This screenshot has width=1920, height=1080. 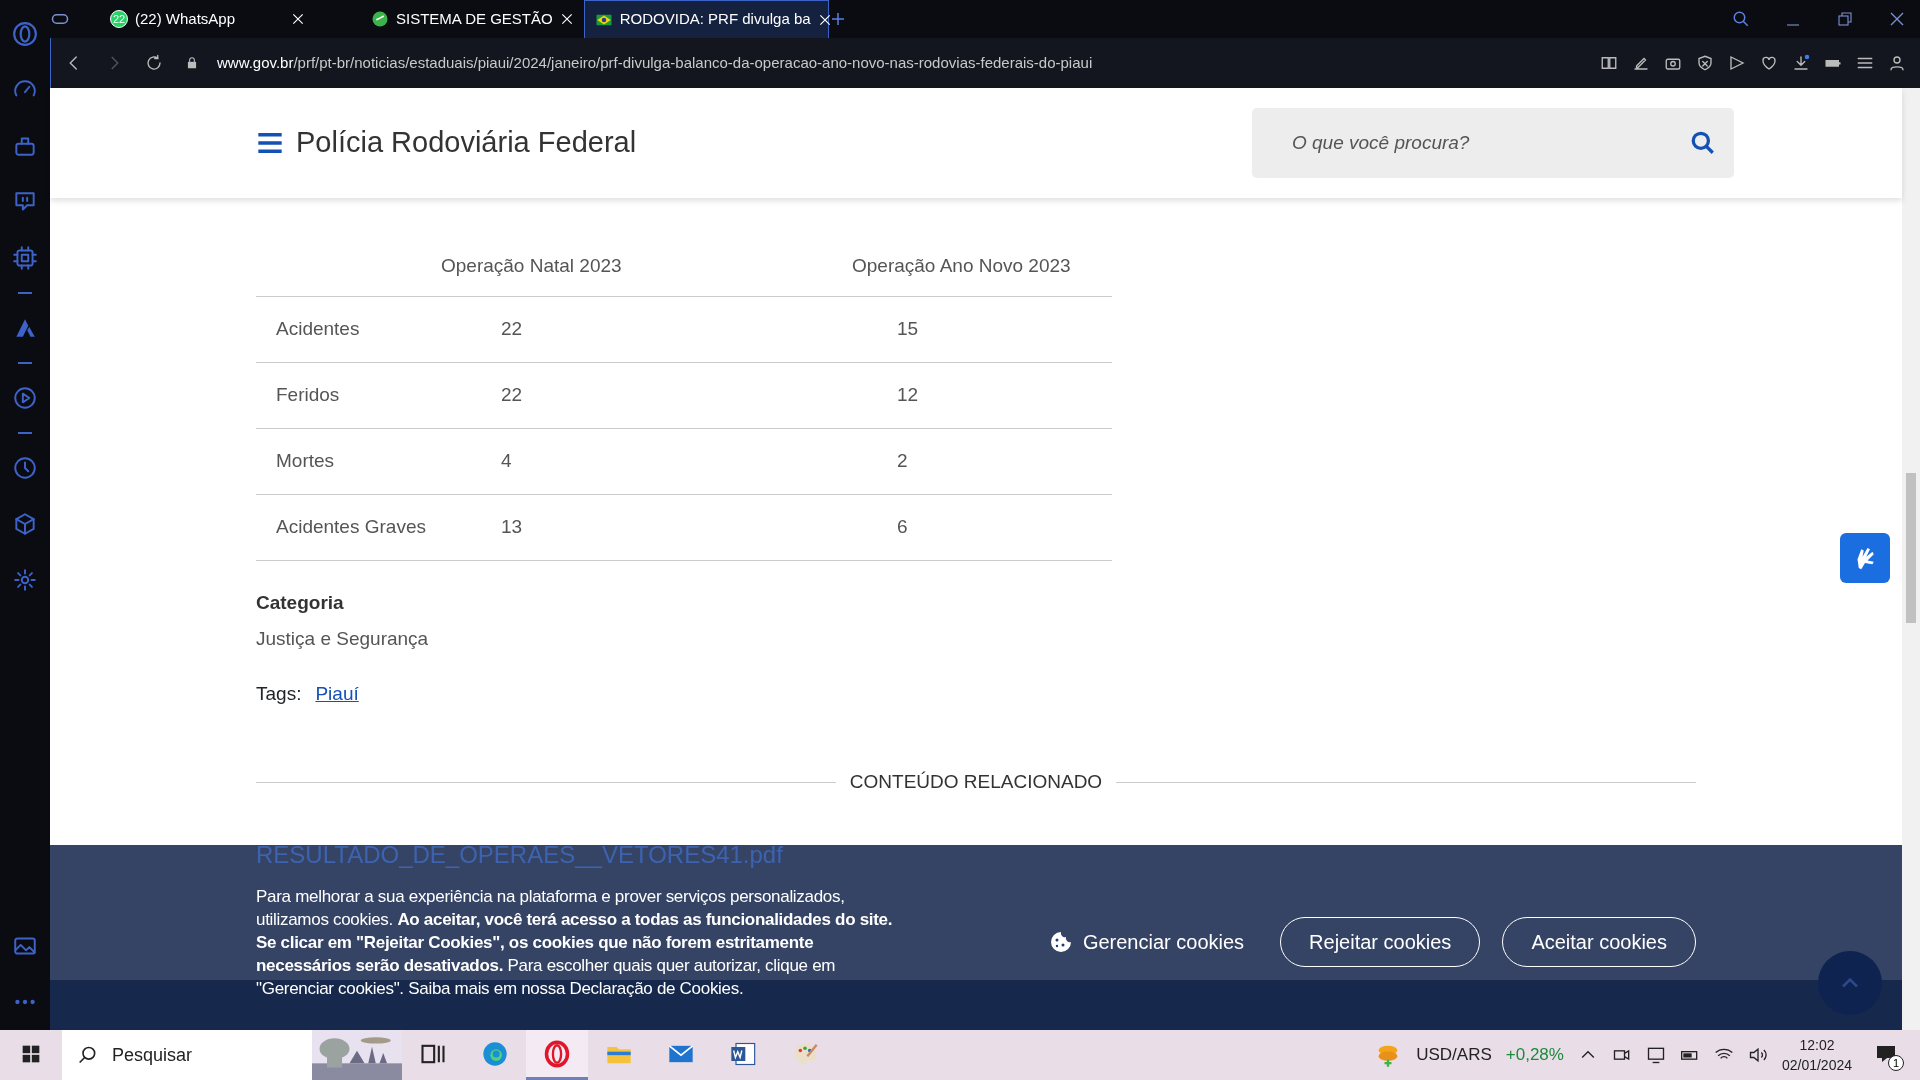 I want to click on table-cell: Mortes, so click(x=341, y=461).